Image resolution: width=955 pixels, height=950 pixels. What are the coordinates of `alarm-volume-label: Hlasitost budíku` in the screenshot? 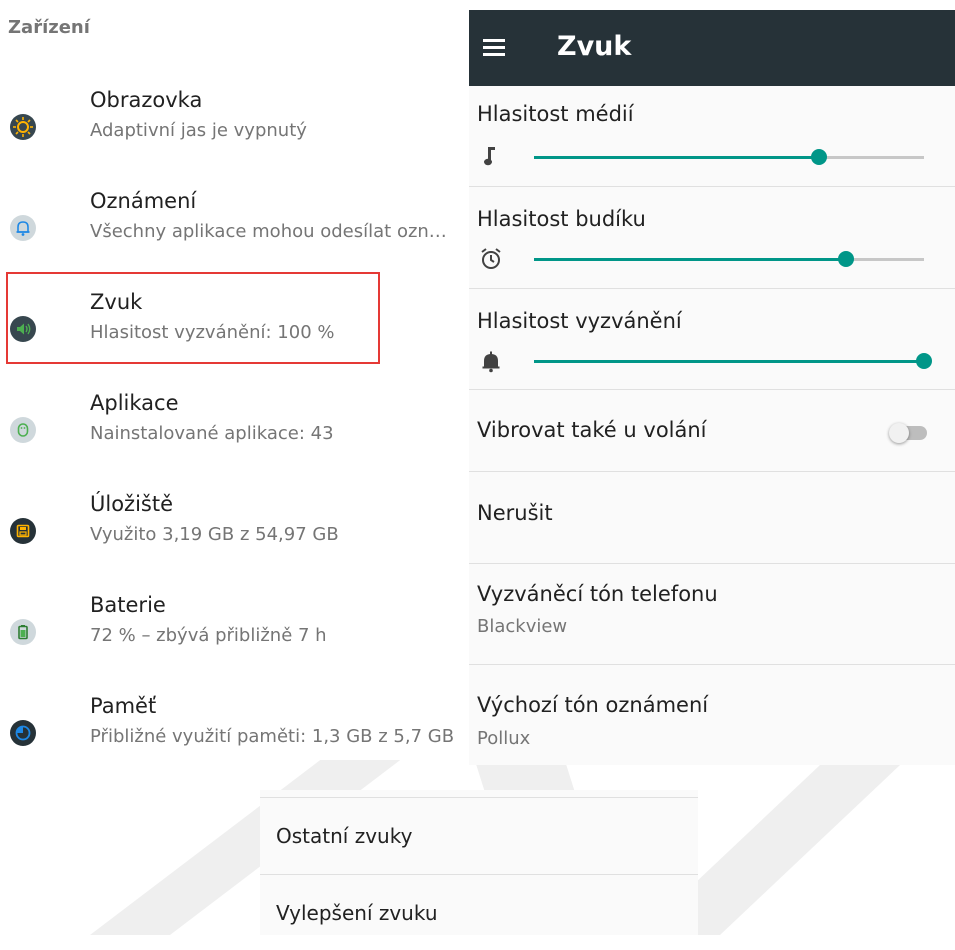 It's located at (561, 219).